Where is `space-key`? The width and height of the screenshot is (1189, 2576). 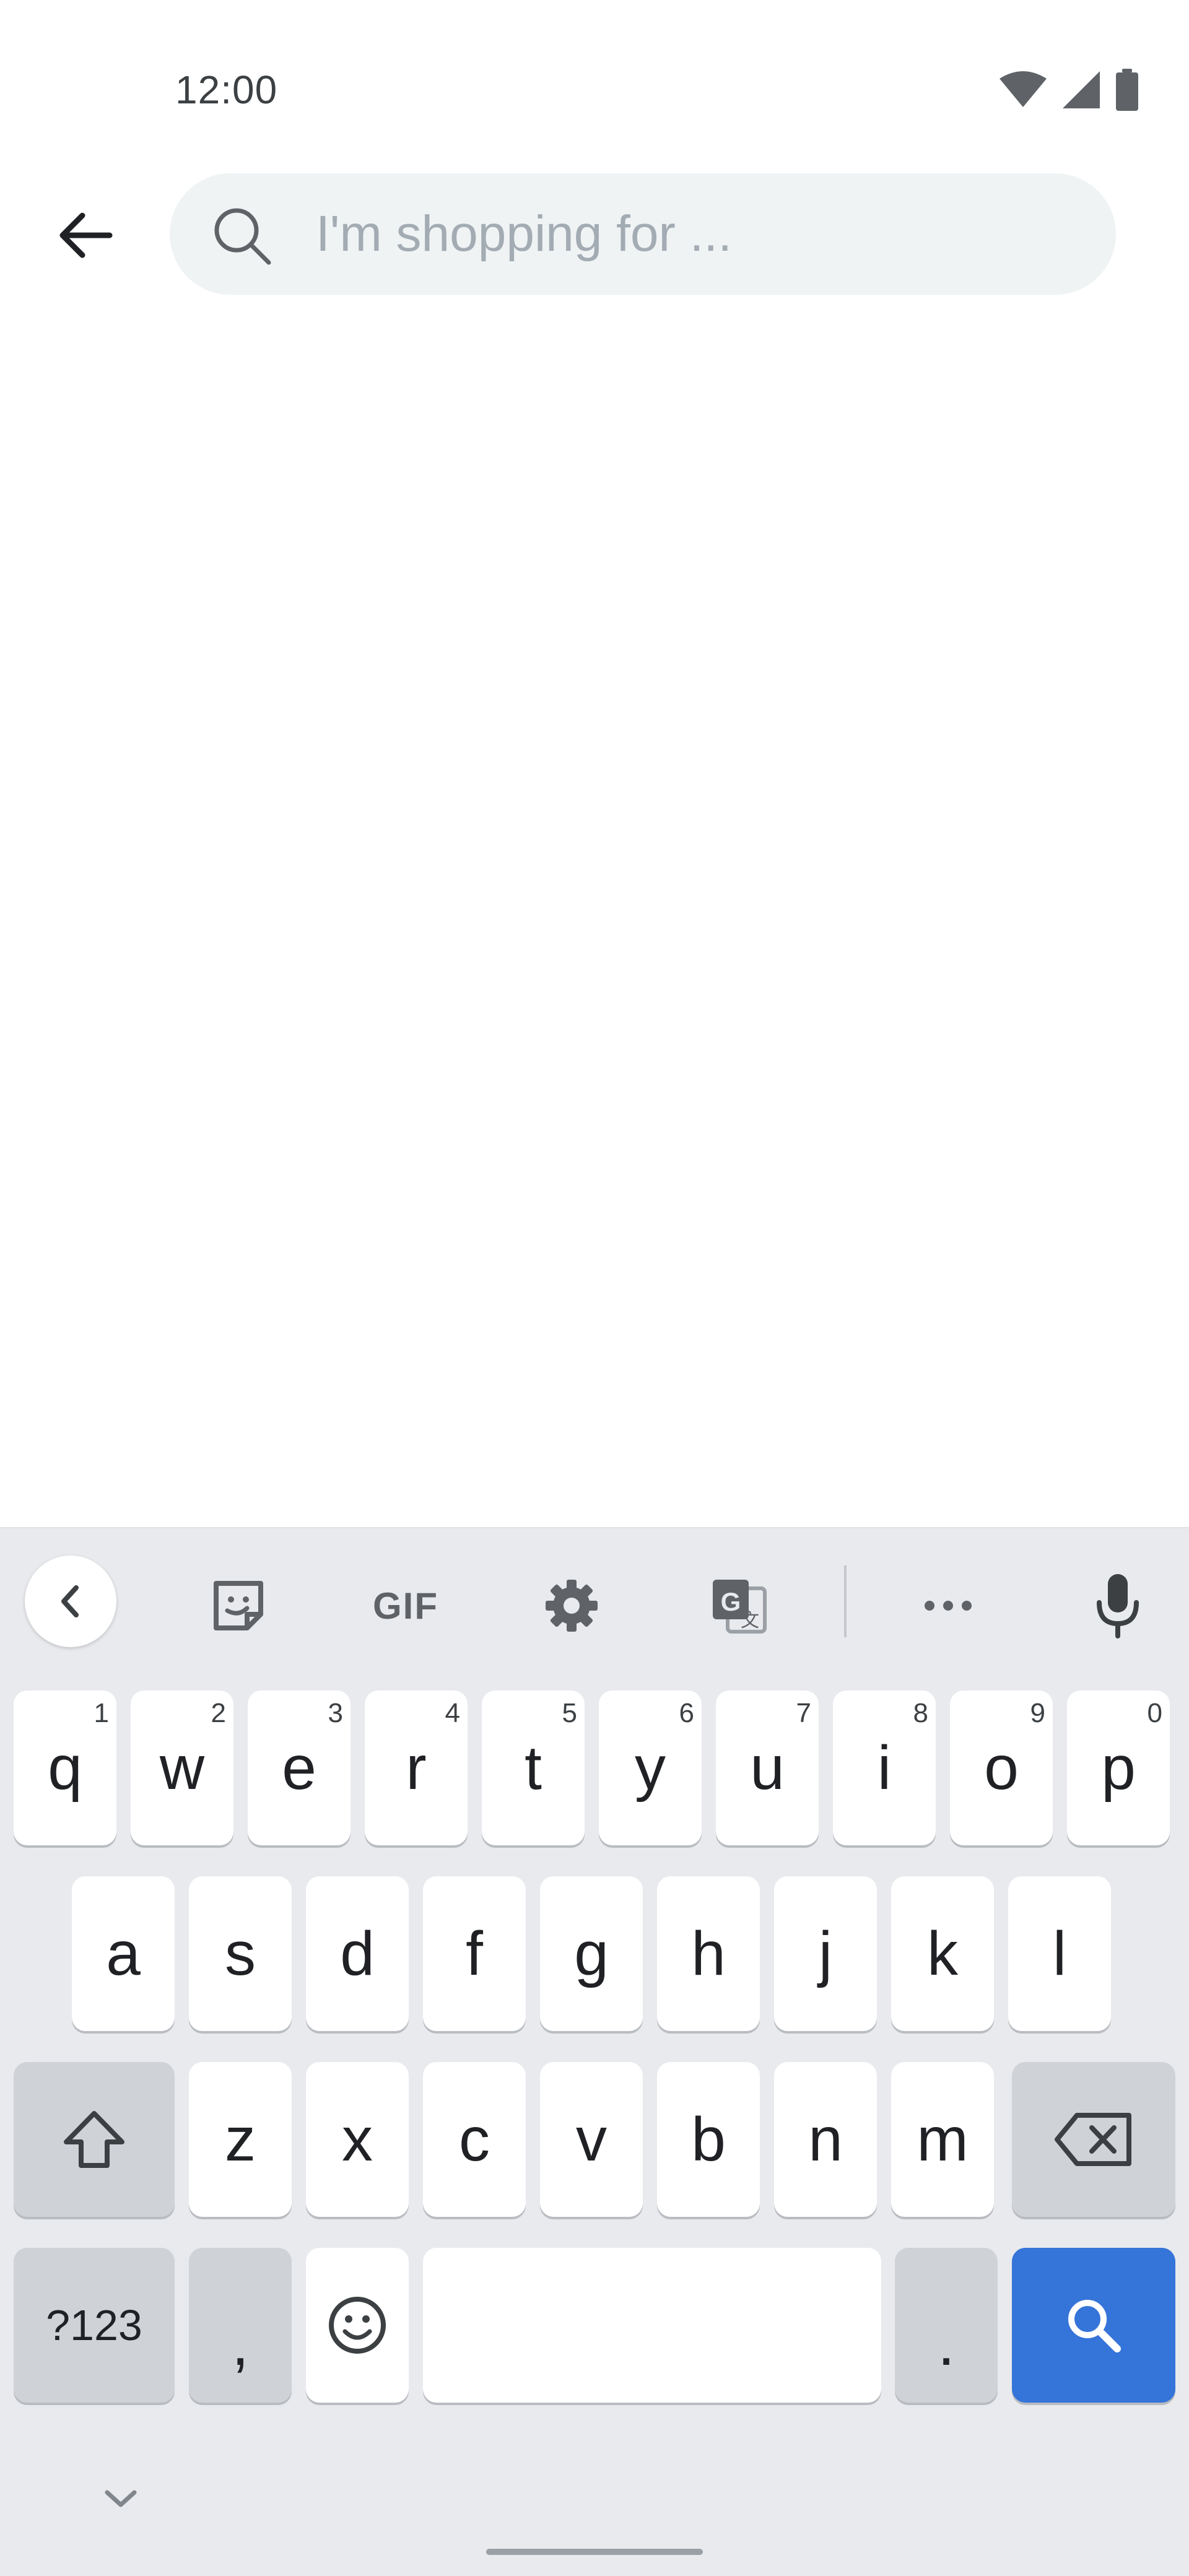 space-key is located at coordinates (652, 2325).